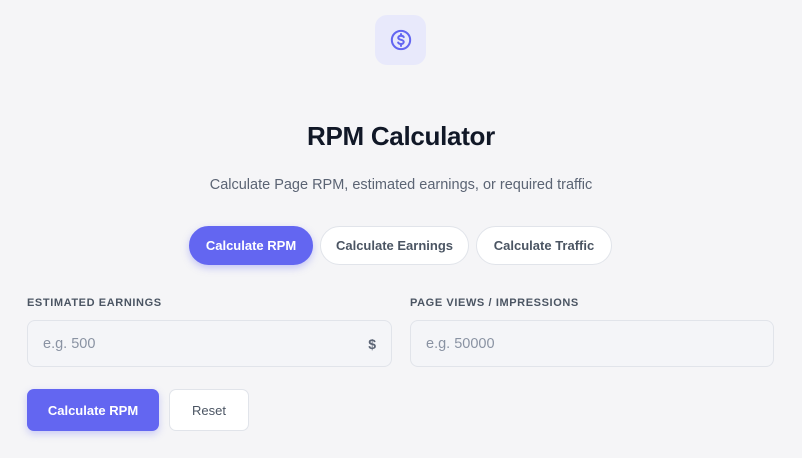  What do you see at coordinates (251, 245) in the screenshot?
I see `tab-calculate-rpm: Calculate RPM` at bounding box center [251, 245].